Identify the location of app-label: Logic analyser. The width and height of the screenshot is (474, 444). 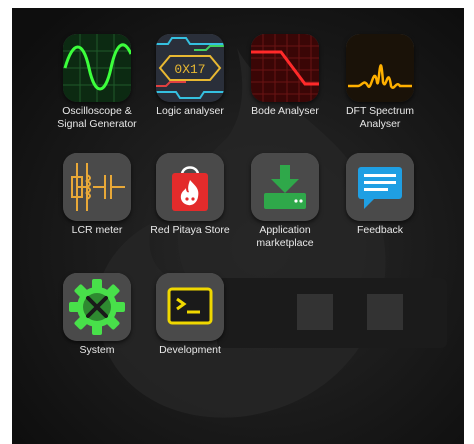
(190, 111).